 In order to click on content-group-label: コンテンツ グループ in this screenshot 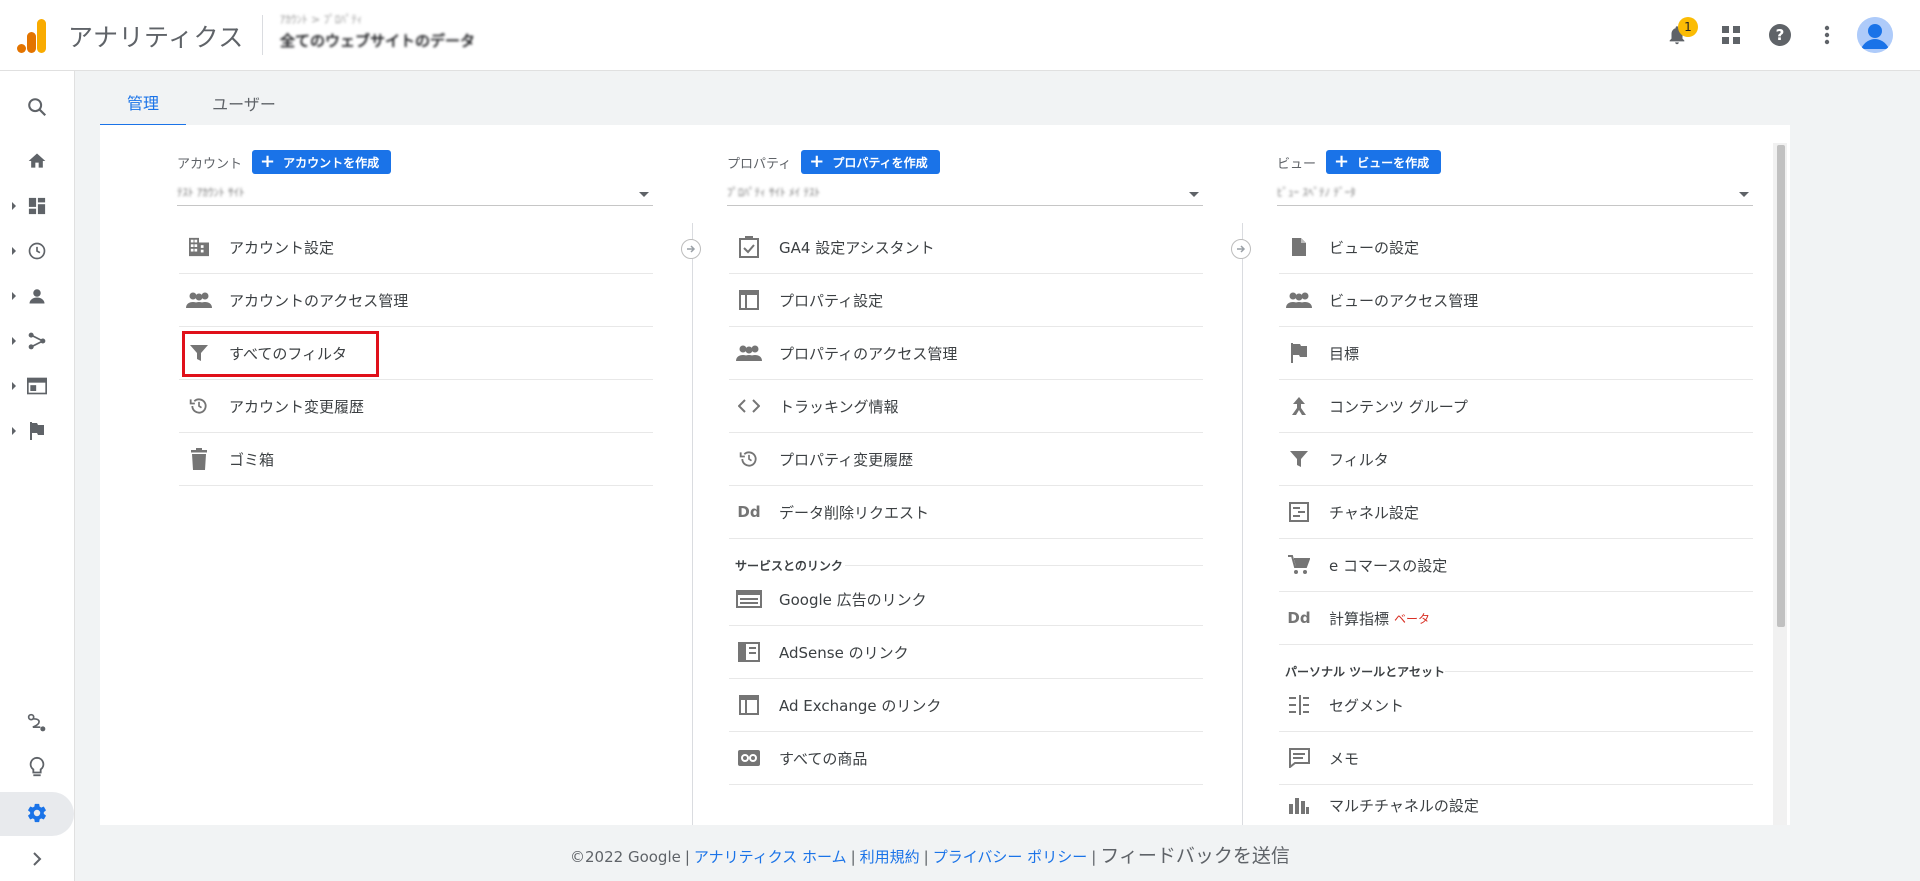, I will do `click(1398, 406)`.